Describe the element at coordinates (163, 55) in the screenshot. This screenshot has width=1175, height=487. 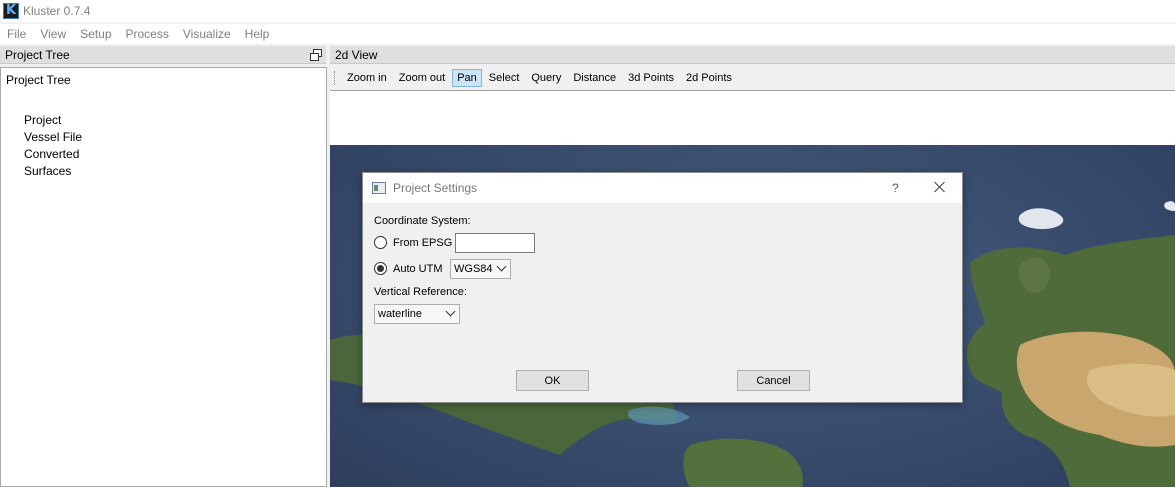
I see `project-tree-dock-title: Project Tree` at that location.